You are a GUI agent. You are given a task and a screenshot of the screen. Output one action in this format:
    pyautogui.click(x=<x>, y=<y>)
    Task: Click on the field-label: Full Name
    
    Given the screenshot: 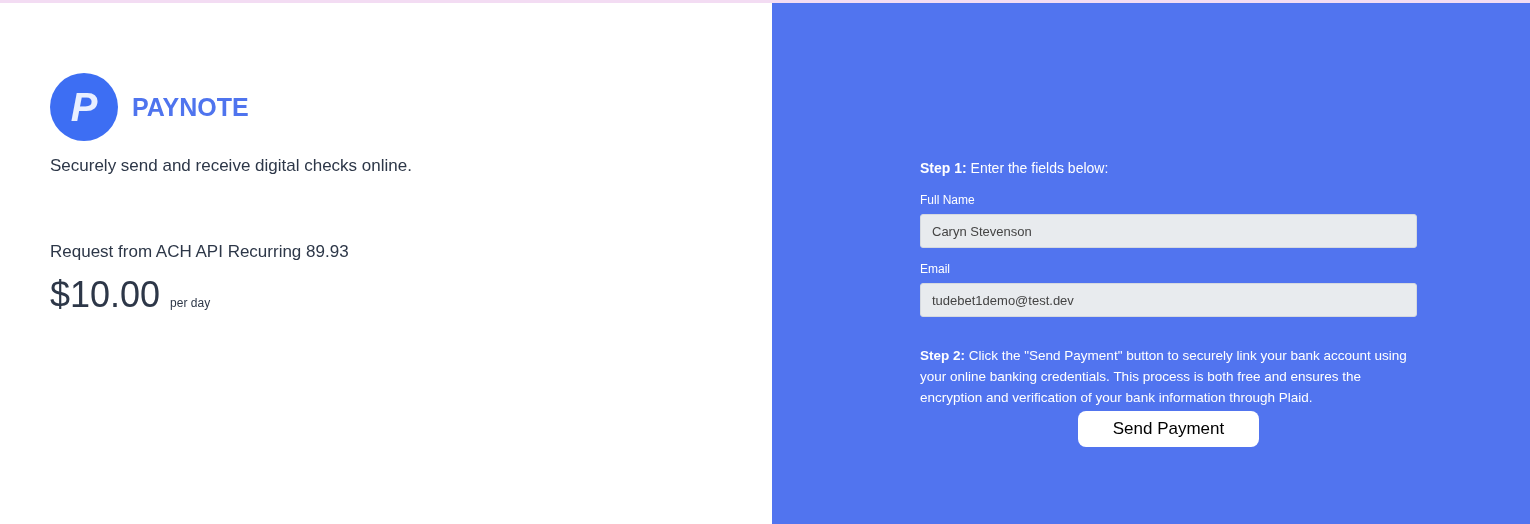 What is the action you would take?
    pyautogui.click(x=948, y=200)
    